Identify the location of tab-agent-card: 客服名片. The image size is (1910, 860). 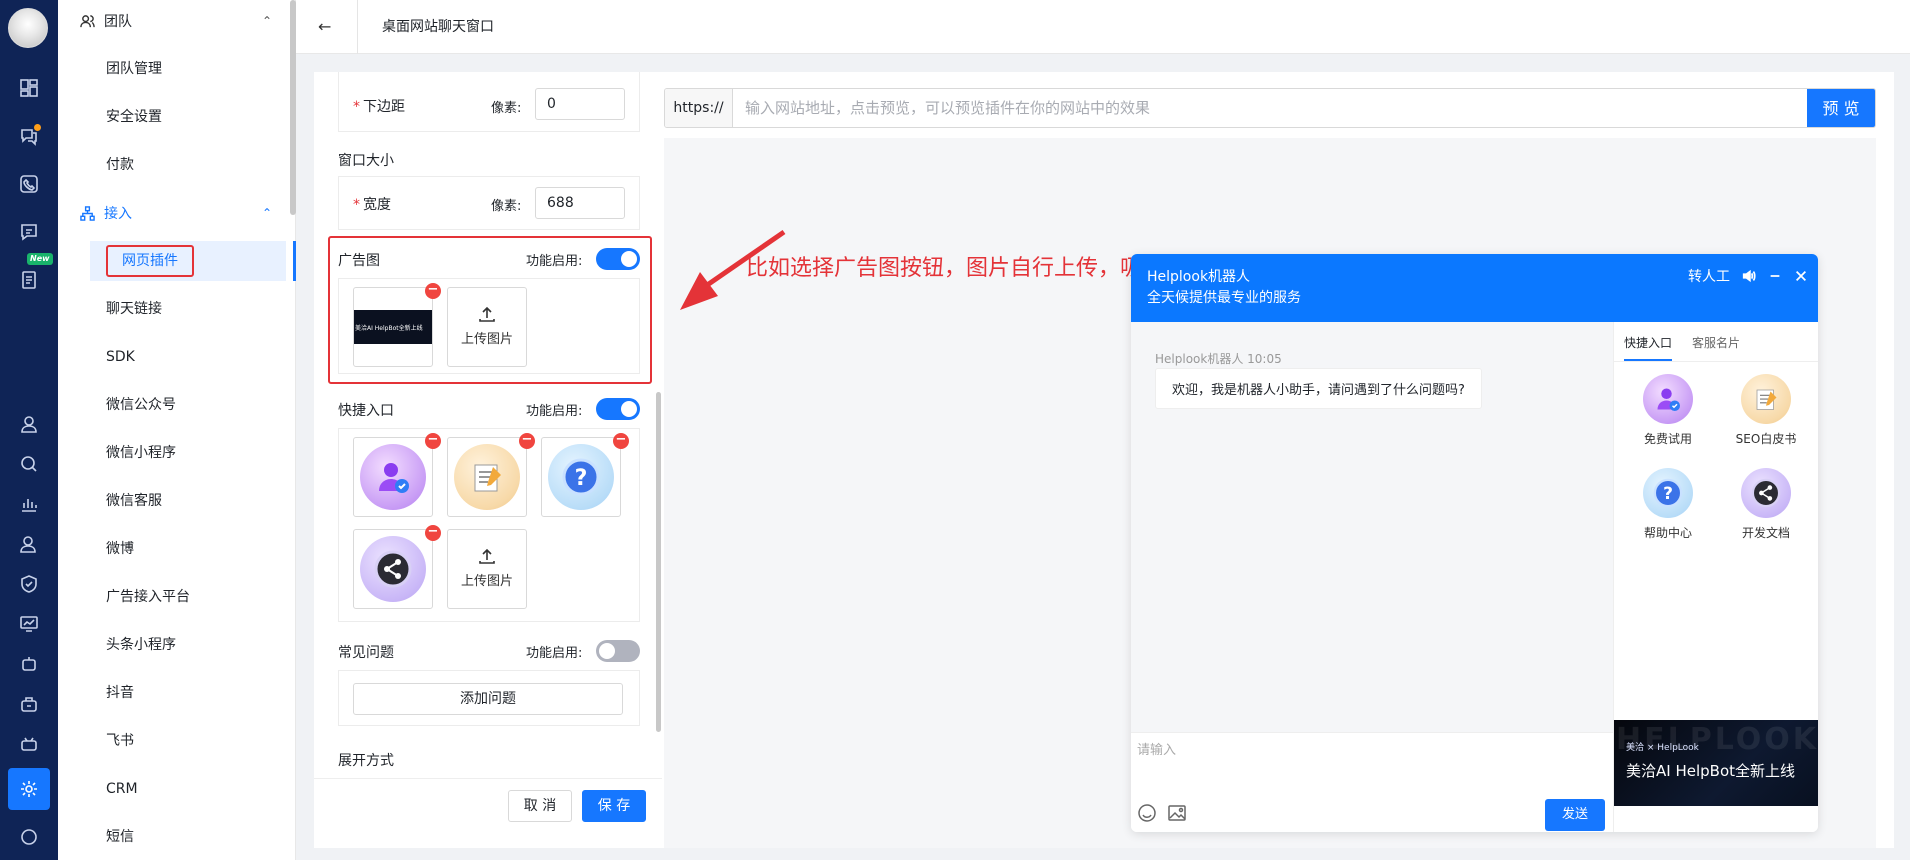
(1716, 342).